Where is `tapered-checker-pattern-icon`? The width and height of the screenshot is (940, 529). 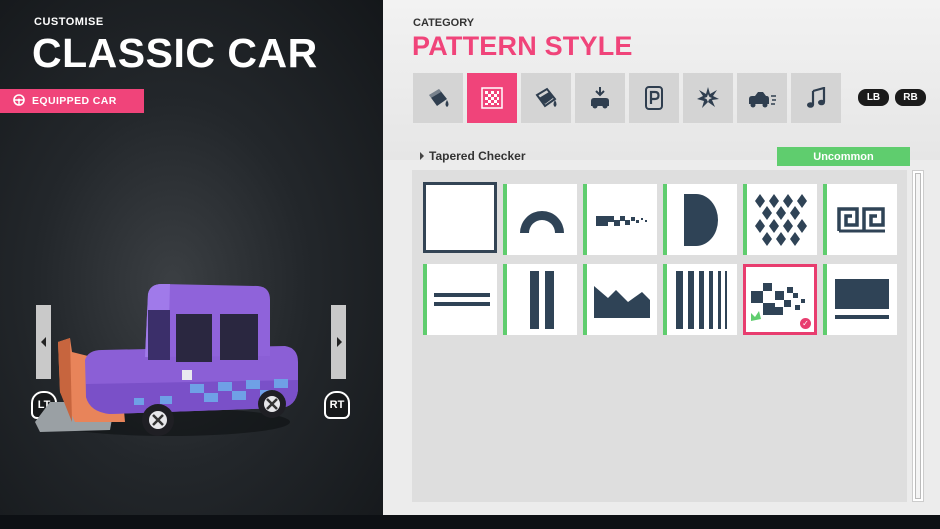
tapered-checker-pattern-icon is located at coordinates (778, 301).